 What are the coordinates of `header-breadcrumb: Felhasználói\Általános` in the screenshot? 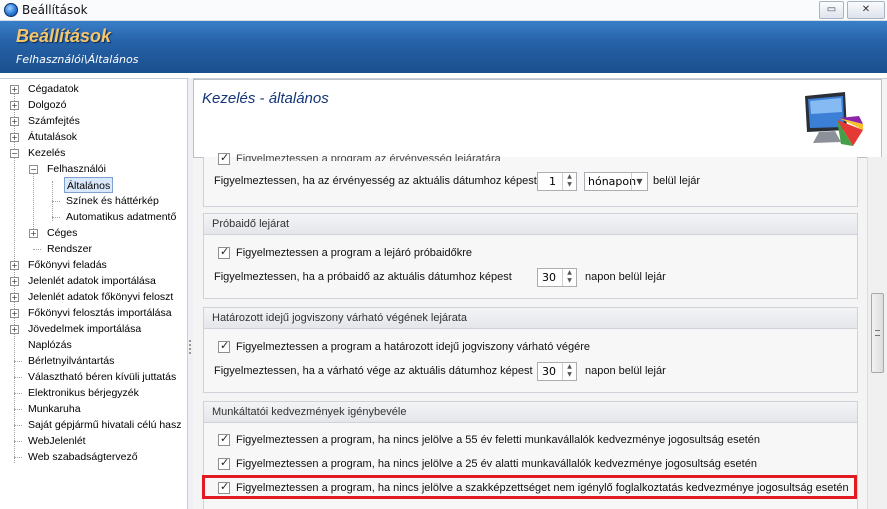 It's located at (77, 59).